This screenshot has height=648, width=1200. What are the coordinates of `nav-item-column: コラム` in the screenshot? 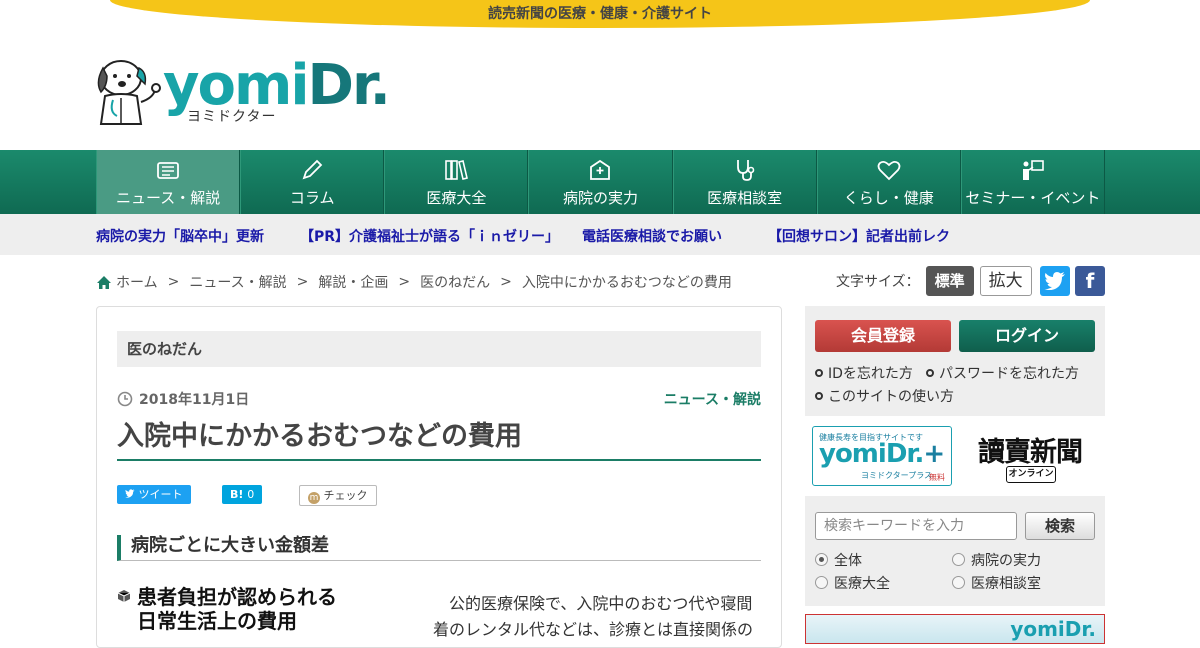 It's located at (312, 182).